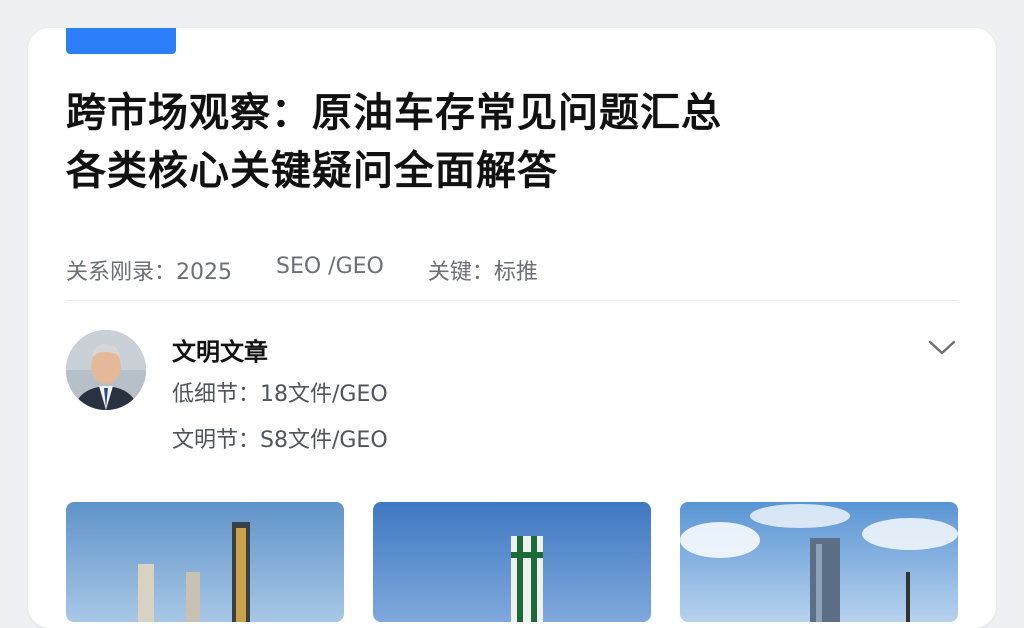 The width and height of the screenshot is (1024, 628). Describe the element at coordinates (280, 440) in the screenshot. I see `author-detail-2: 文明节：S8文件/GEO` at that location.